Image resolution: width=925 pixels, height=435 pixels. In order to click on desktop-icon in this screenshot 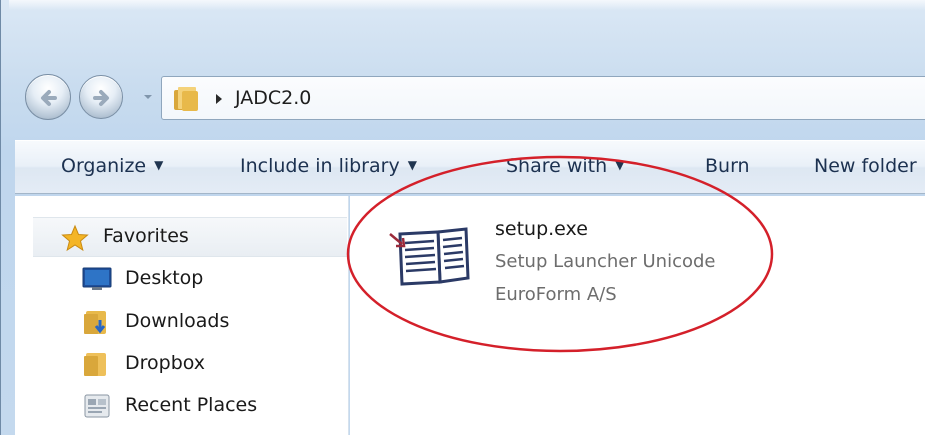, I will do `click(97, 278)`.